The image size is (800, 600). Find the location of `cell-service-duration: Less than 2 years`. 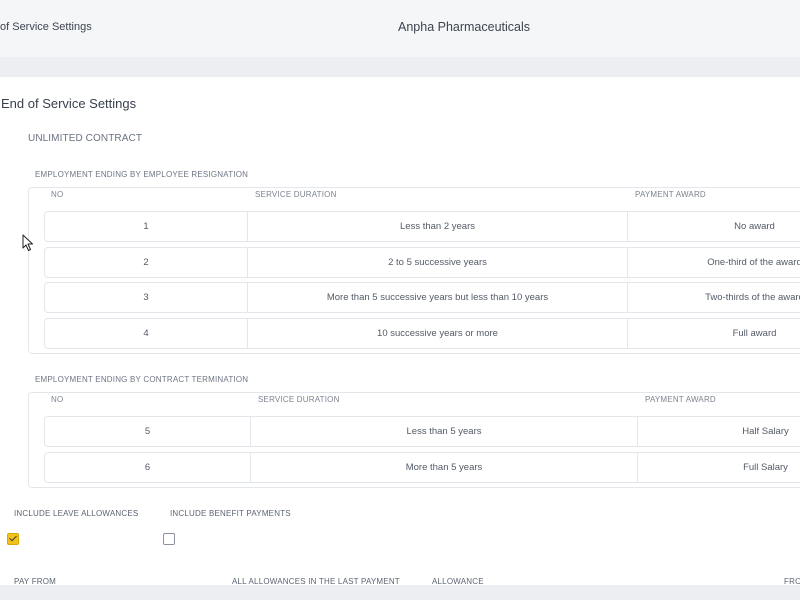

cell-service-duration: Less than 2 years is located at coordinates (437, 226).